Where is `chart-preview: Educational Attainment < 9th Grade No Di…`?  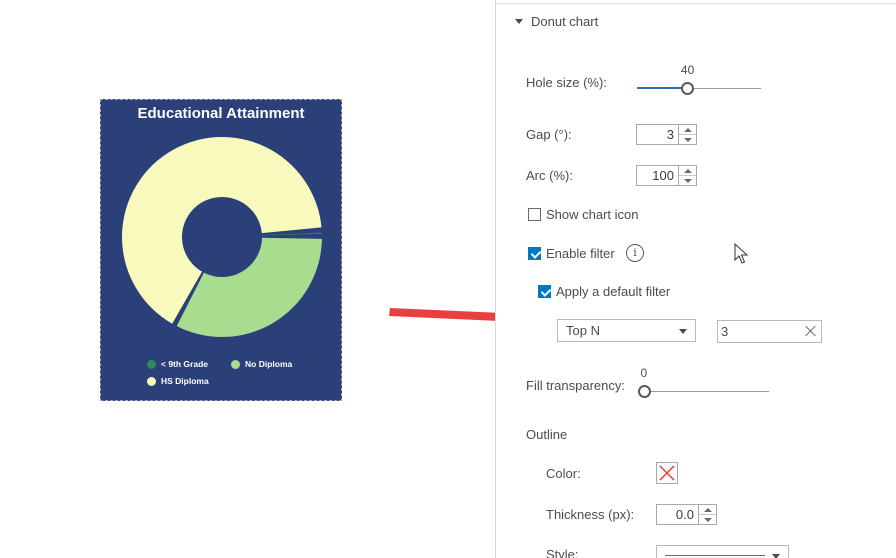 chart-preview: Educational Attainment < 9th Grade No Di… is located at coordinates (221, 250).